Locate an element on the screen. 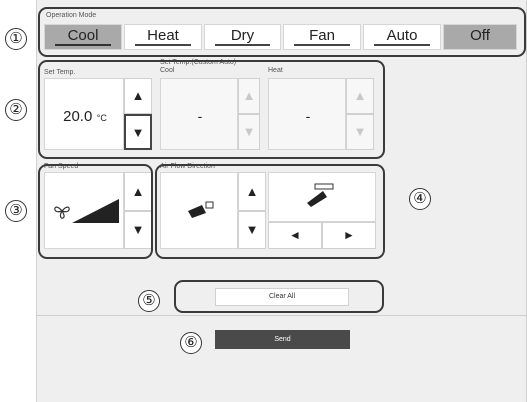  send-label: Send is located at coordinates (282, 339).